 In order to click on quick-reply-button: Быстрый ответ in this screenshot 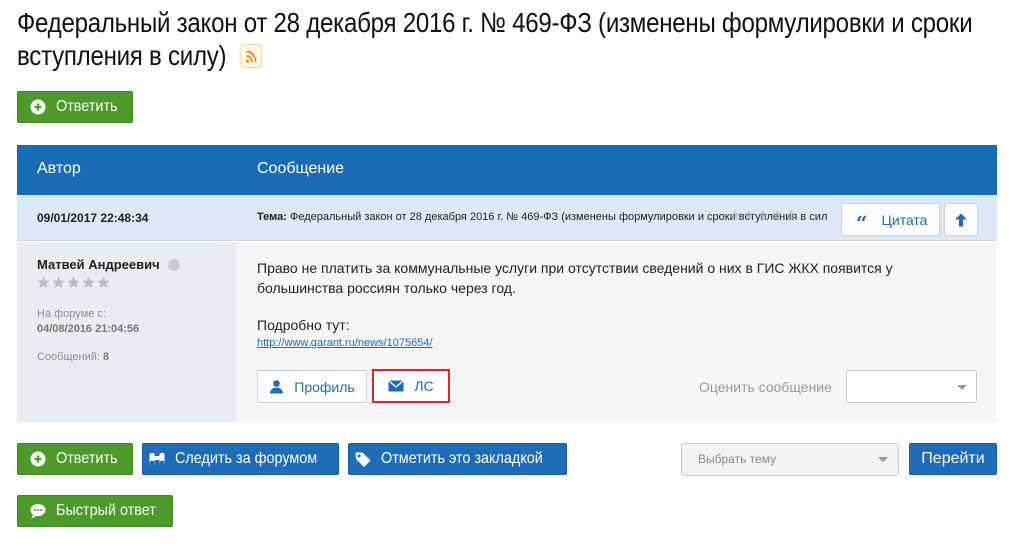, I will do `click(95, 511)`.